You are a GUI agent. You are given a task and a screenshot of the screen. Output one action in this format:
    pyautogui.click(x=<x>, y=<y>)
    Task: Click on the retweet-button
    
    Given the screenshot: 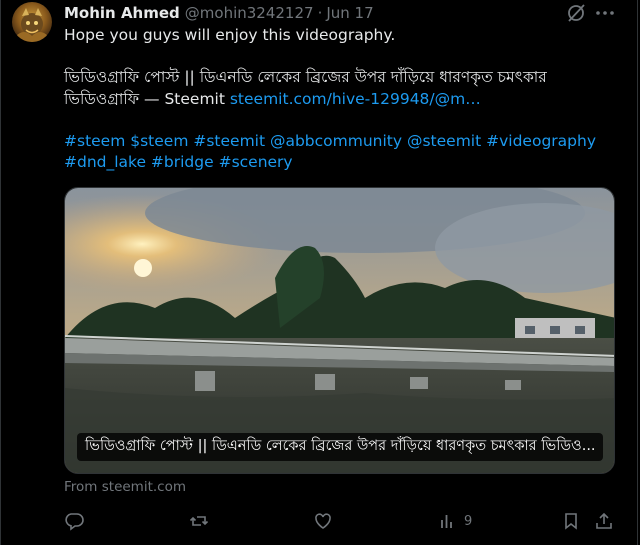 What is the action you would take?
    pyautogui.click(x=199, y=521)
    